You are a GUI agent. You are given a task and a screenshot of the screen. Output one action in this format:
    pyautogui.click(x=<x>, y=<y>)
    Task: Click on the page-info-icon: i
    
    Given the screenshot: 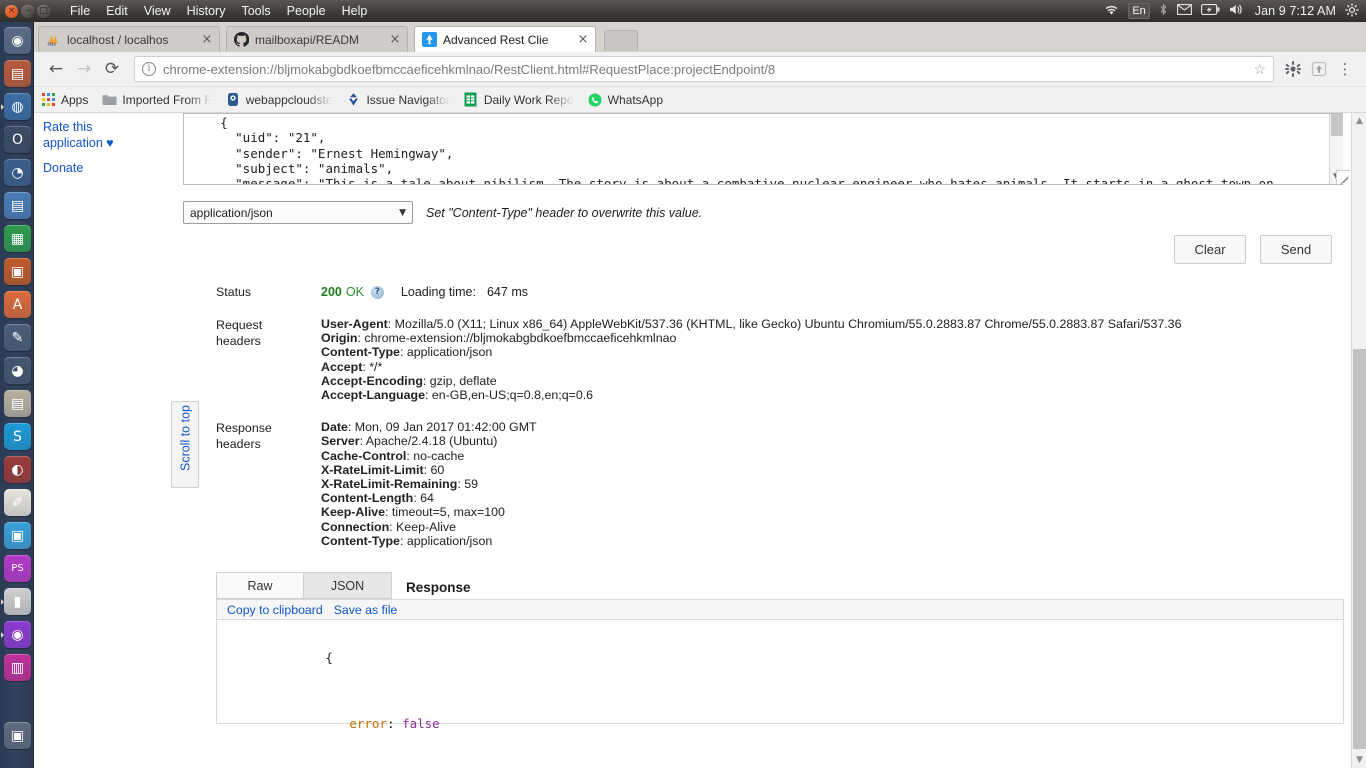 What is the action you would take?
    pyautogui.click(x=149, y=69)
    